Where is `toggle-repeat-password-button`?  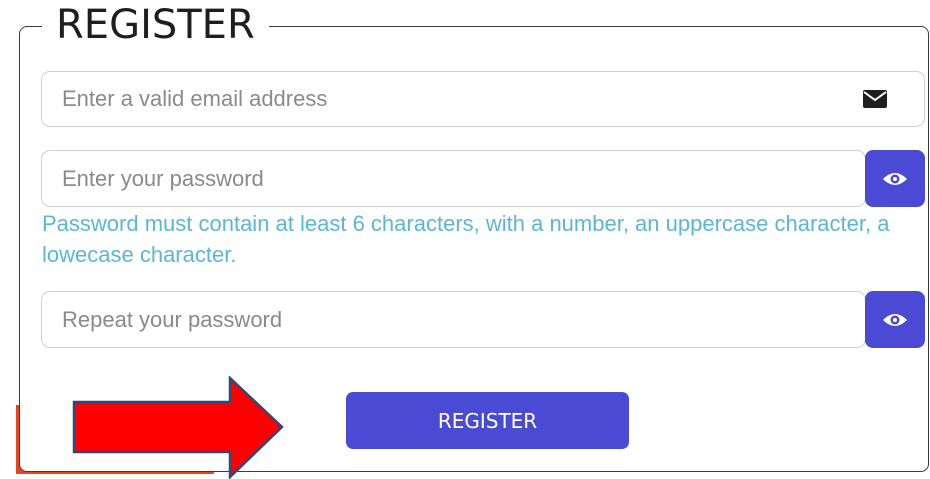
toggle-repeat-password-button is located at coordinates (895, 319).